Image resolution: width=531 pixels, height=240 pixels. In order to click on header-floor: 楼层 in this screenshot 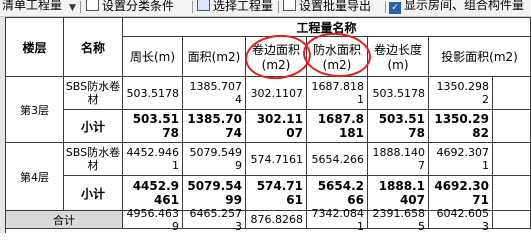, I will do `click(35, 47)`.